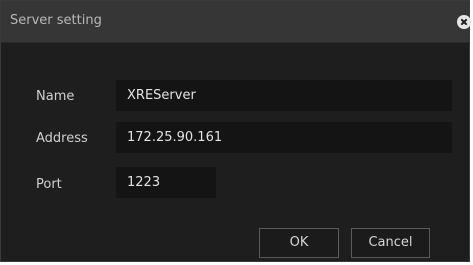 Image resolution: width=473 pixels, height=265 pixels. I want to click on name-label: Name, so click(55, 96).